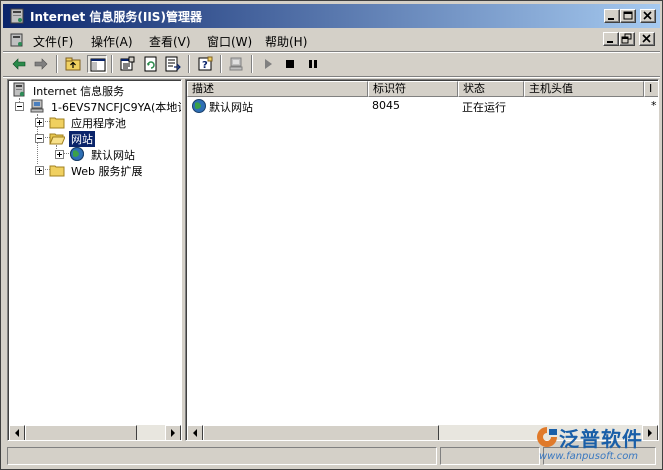 This screenshot has width=663, height=470. What do you see at coordinates (116, 107) in the screenshot?
I see `tree-label-server: 1-6EVS7NCFJC9YA(本地计` at bounding box center [116, 107].